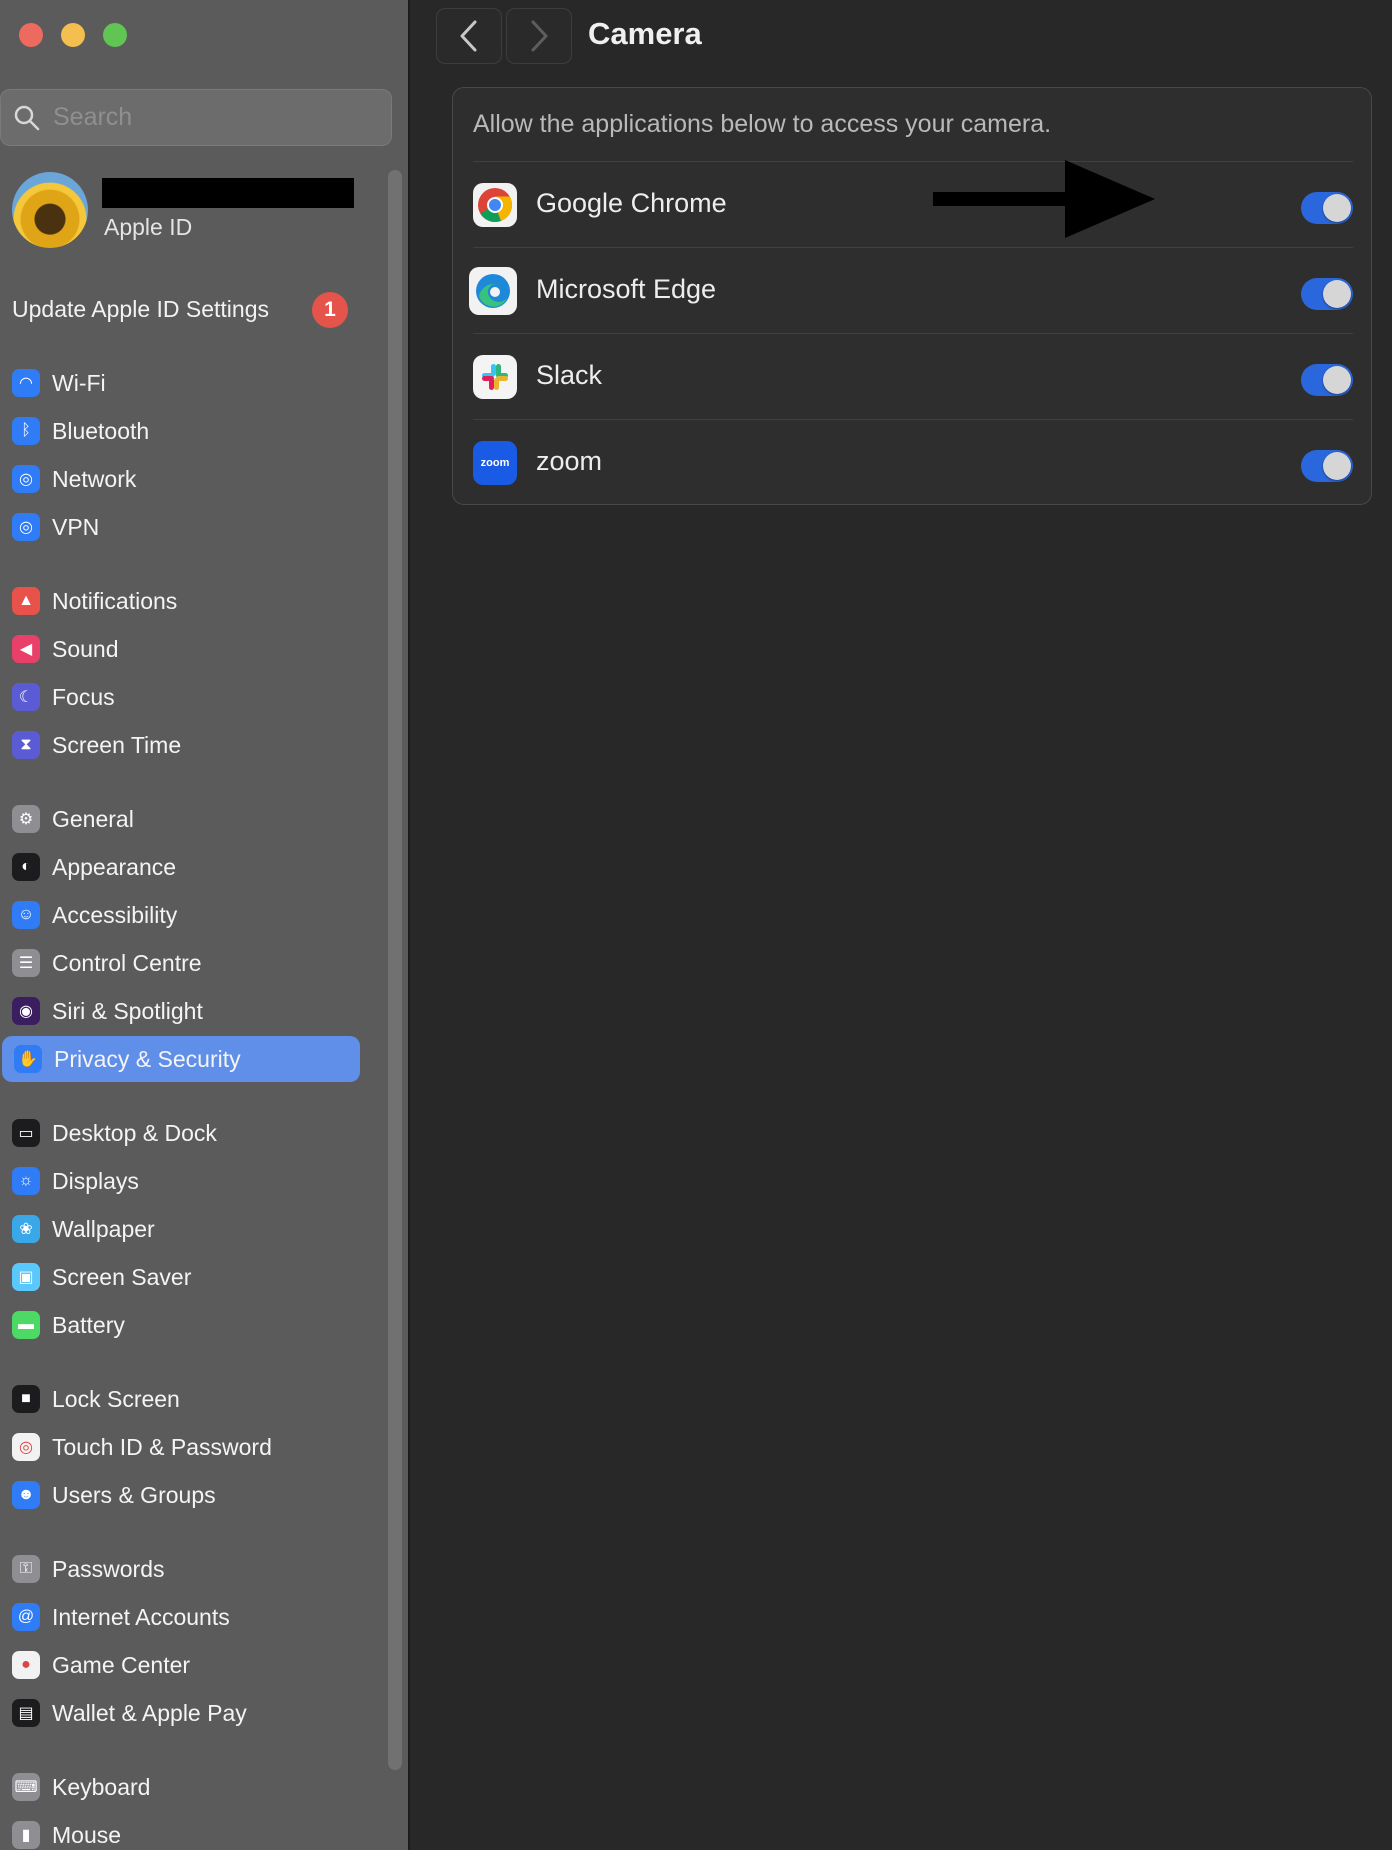  I want to click on sidebar-item-internet-accounts: @ Internet Accounts, so click(180, 1617).